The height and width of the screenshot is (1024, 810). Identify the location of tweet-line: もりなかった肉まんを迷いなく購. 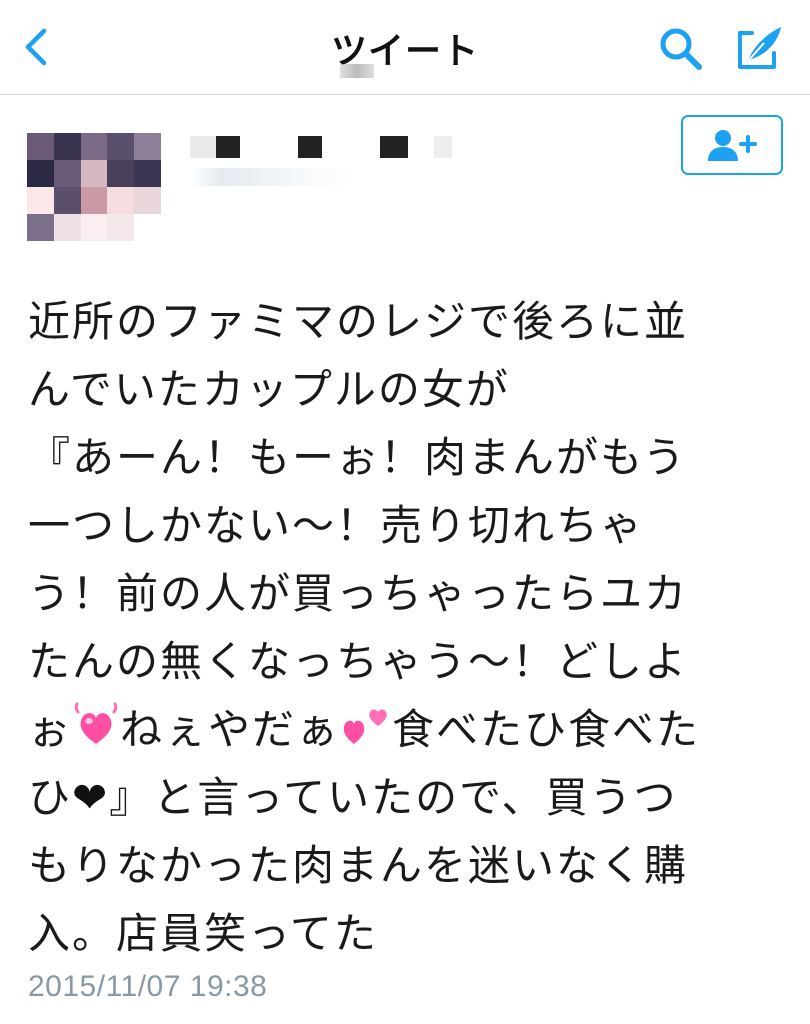
(358, 865).